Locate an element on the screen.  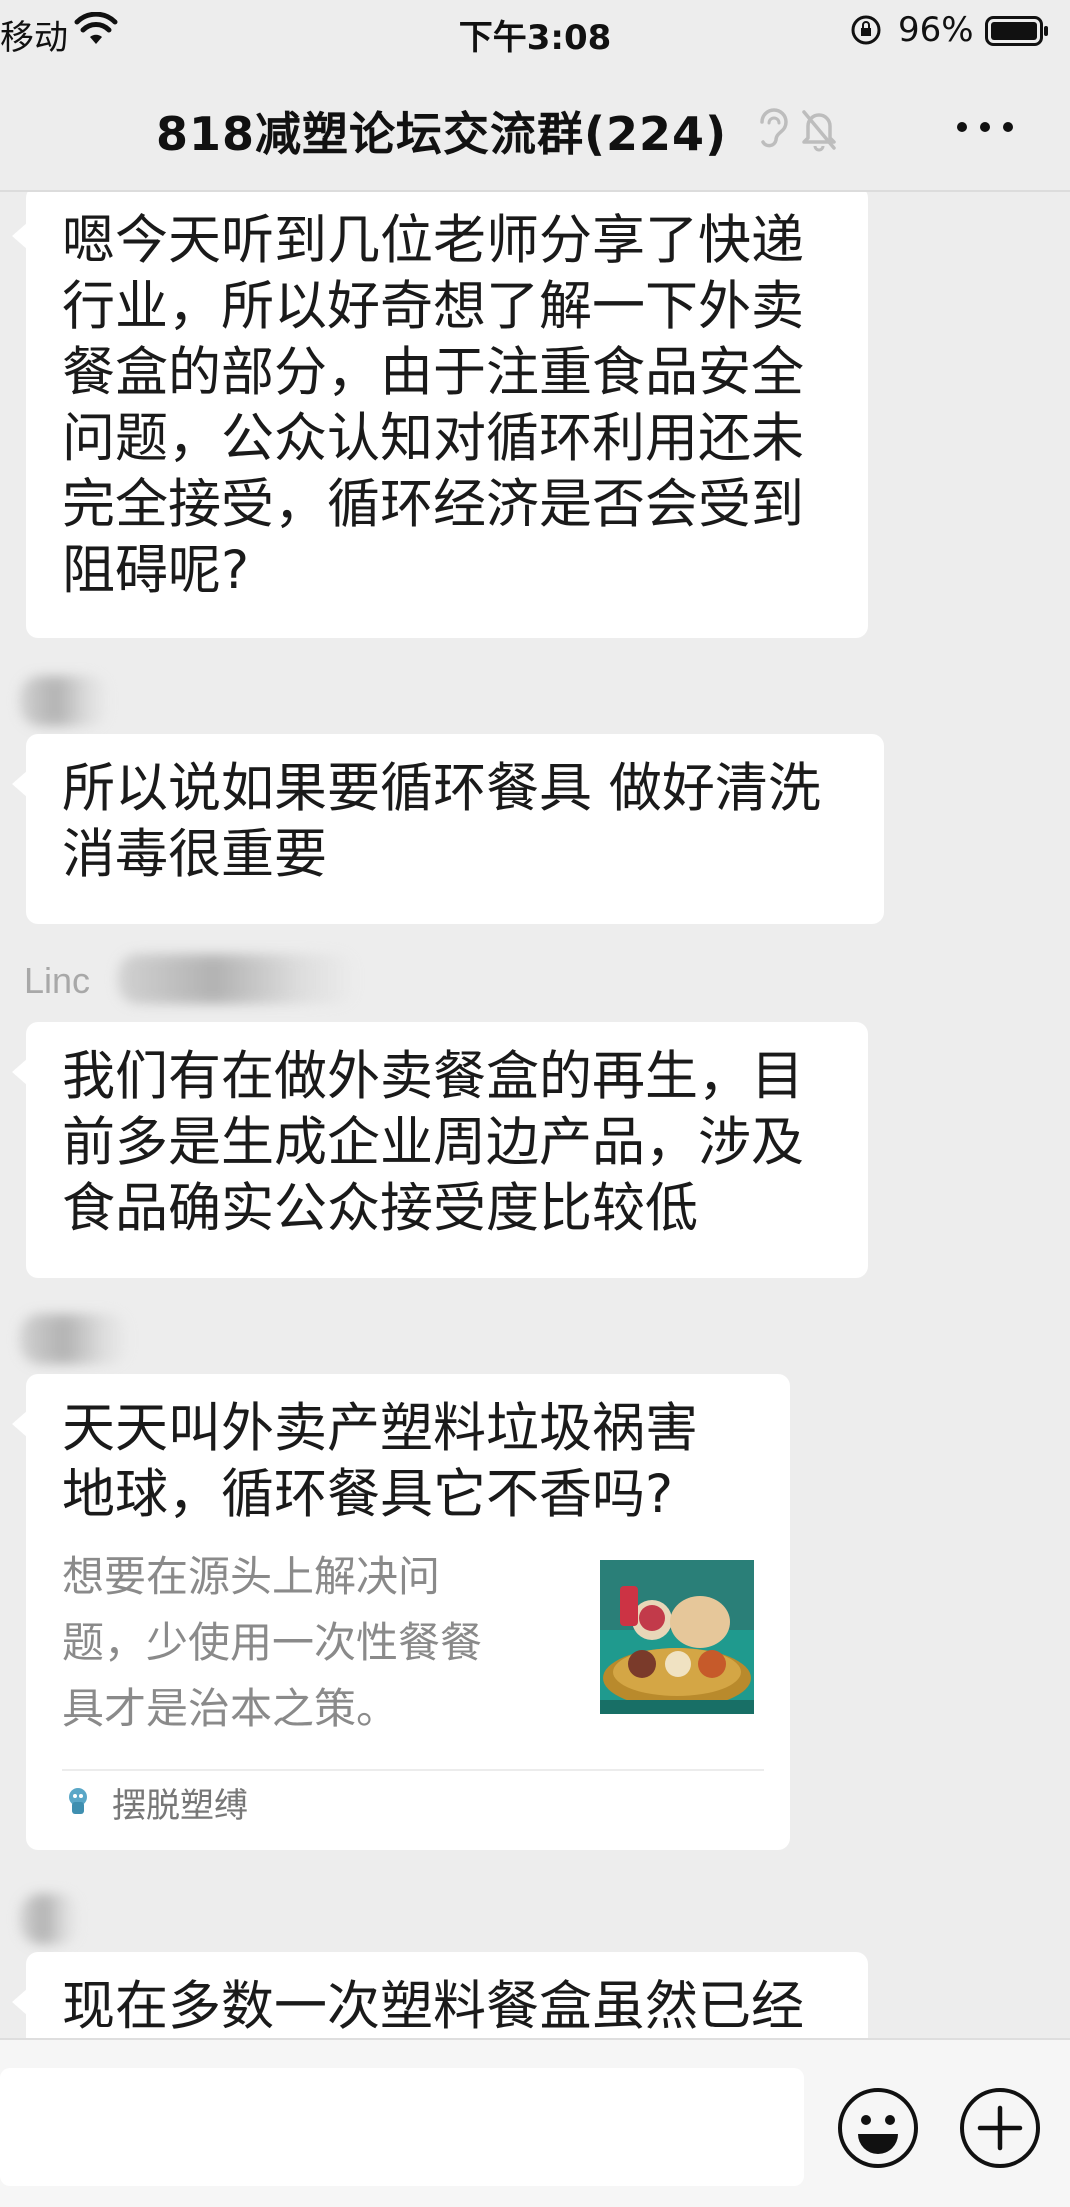
message-line: 所以说如果要循环餐具 做好清洗 is located at coordinates (441, 788).